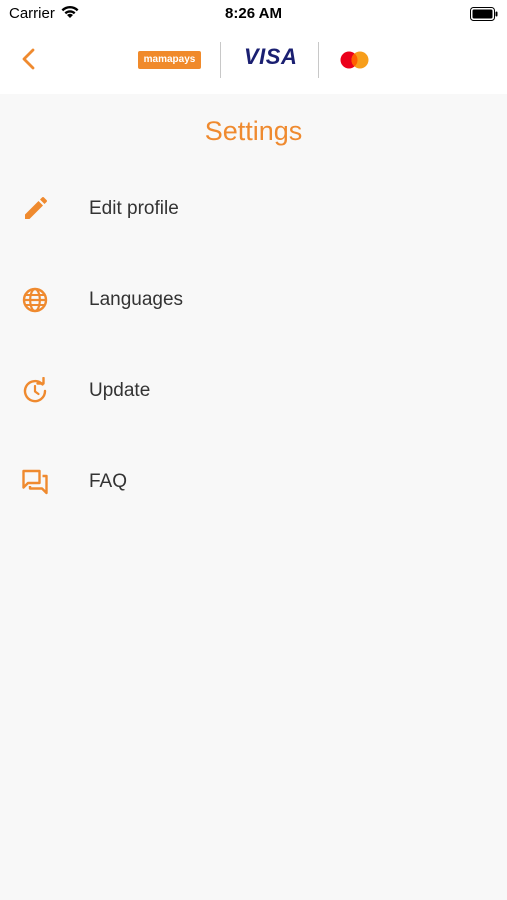  Describe the element at coordinates (253, 210) in the screenshot. I see `menu-item-edit-profile: Edit profile` at that location.